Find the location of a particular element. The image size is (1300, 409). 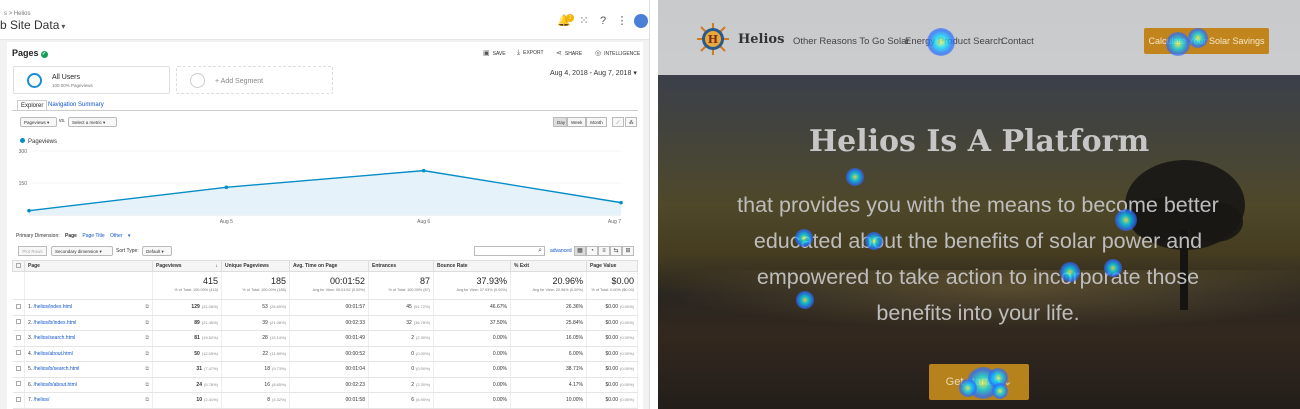

col-page: Page is located at coordinates (88, 266).